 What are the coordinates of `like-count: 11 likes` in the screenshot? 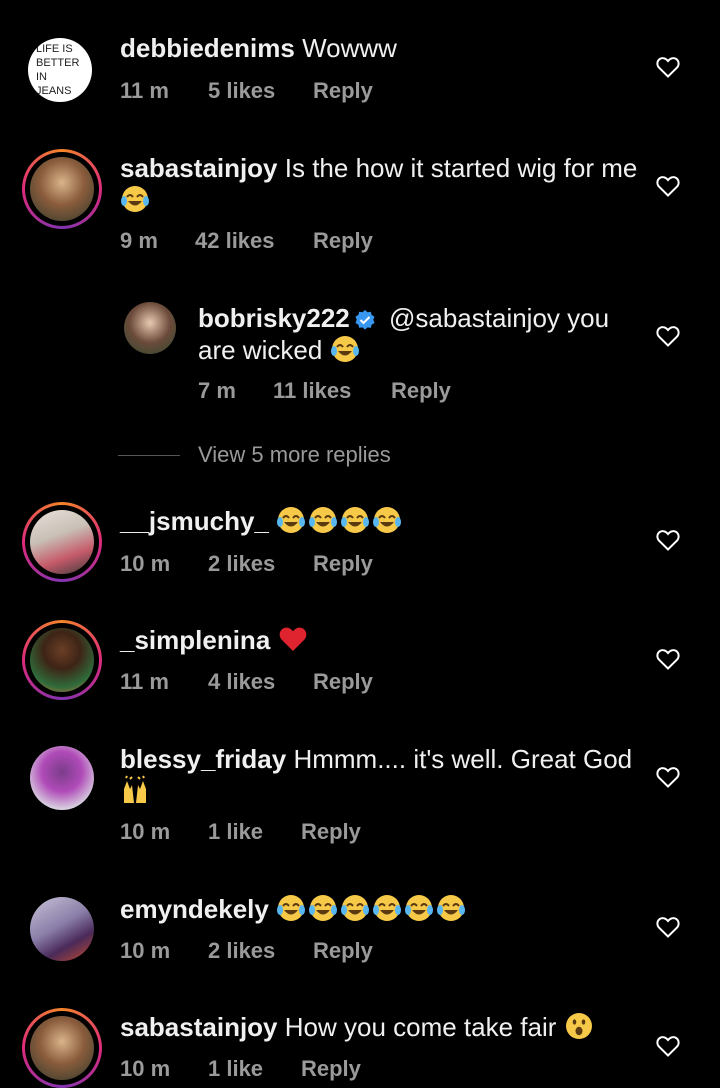 It's located at (332, 391).